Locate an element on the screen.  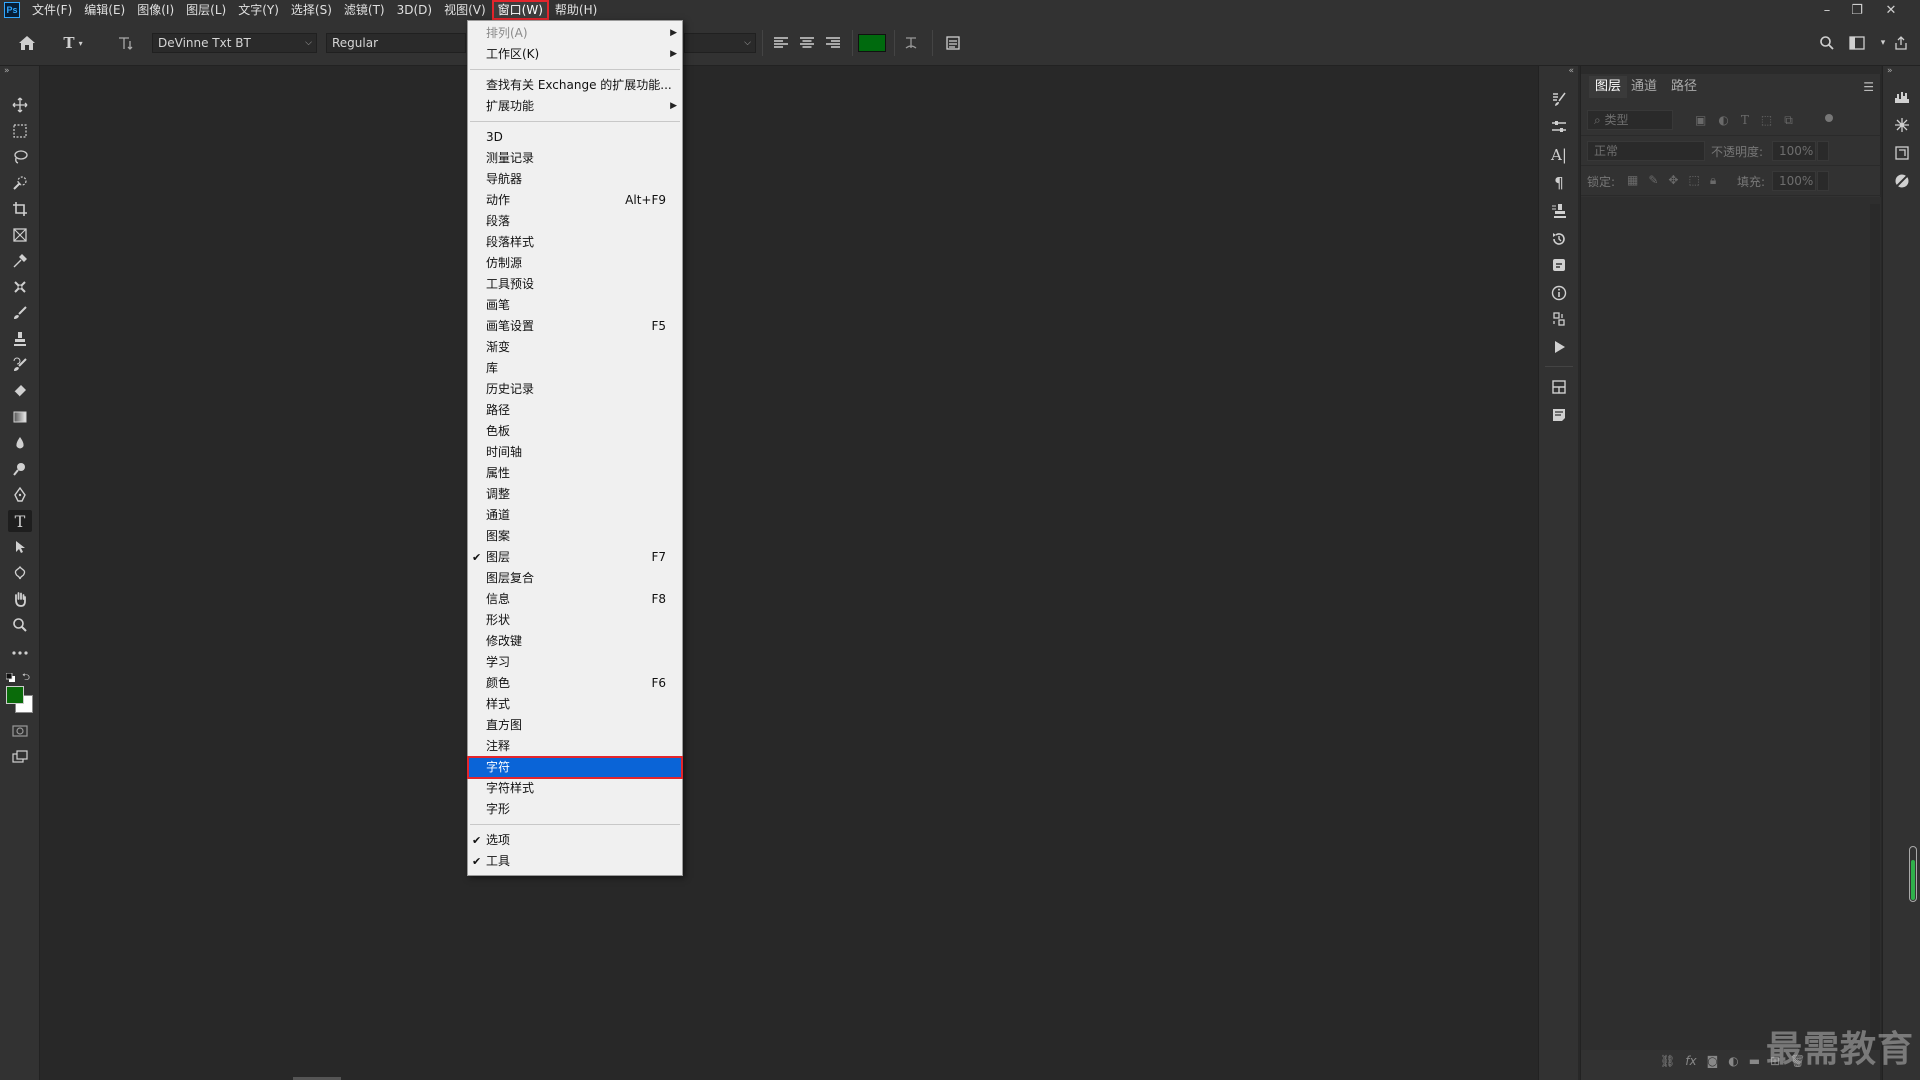
window-menu-item: 扩展功能 ▶ is located at coordinates (575, 106).